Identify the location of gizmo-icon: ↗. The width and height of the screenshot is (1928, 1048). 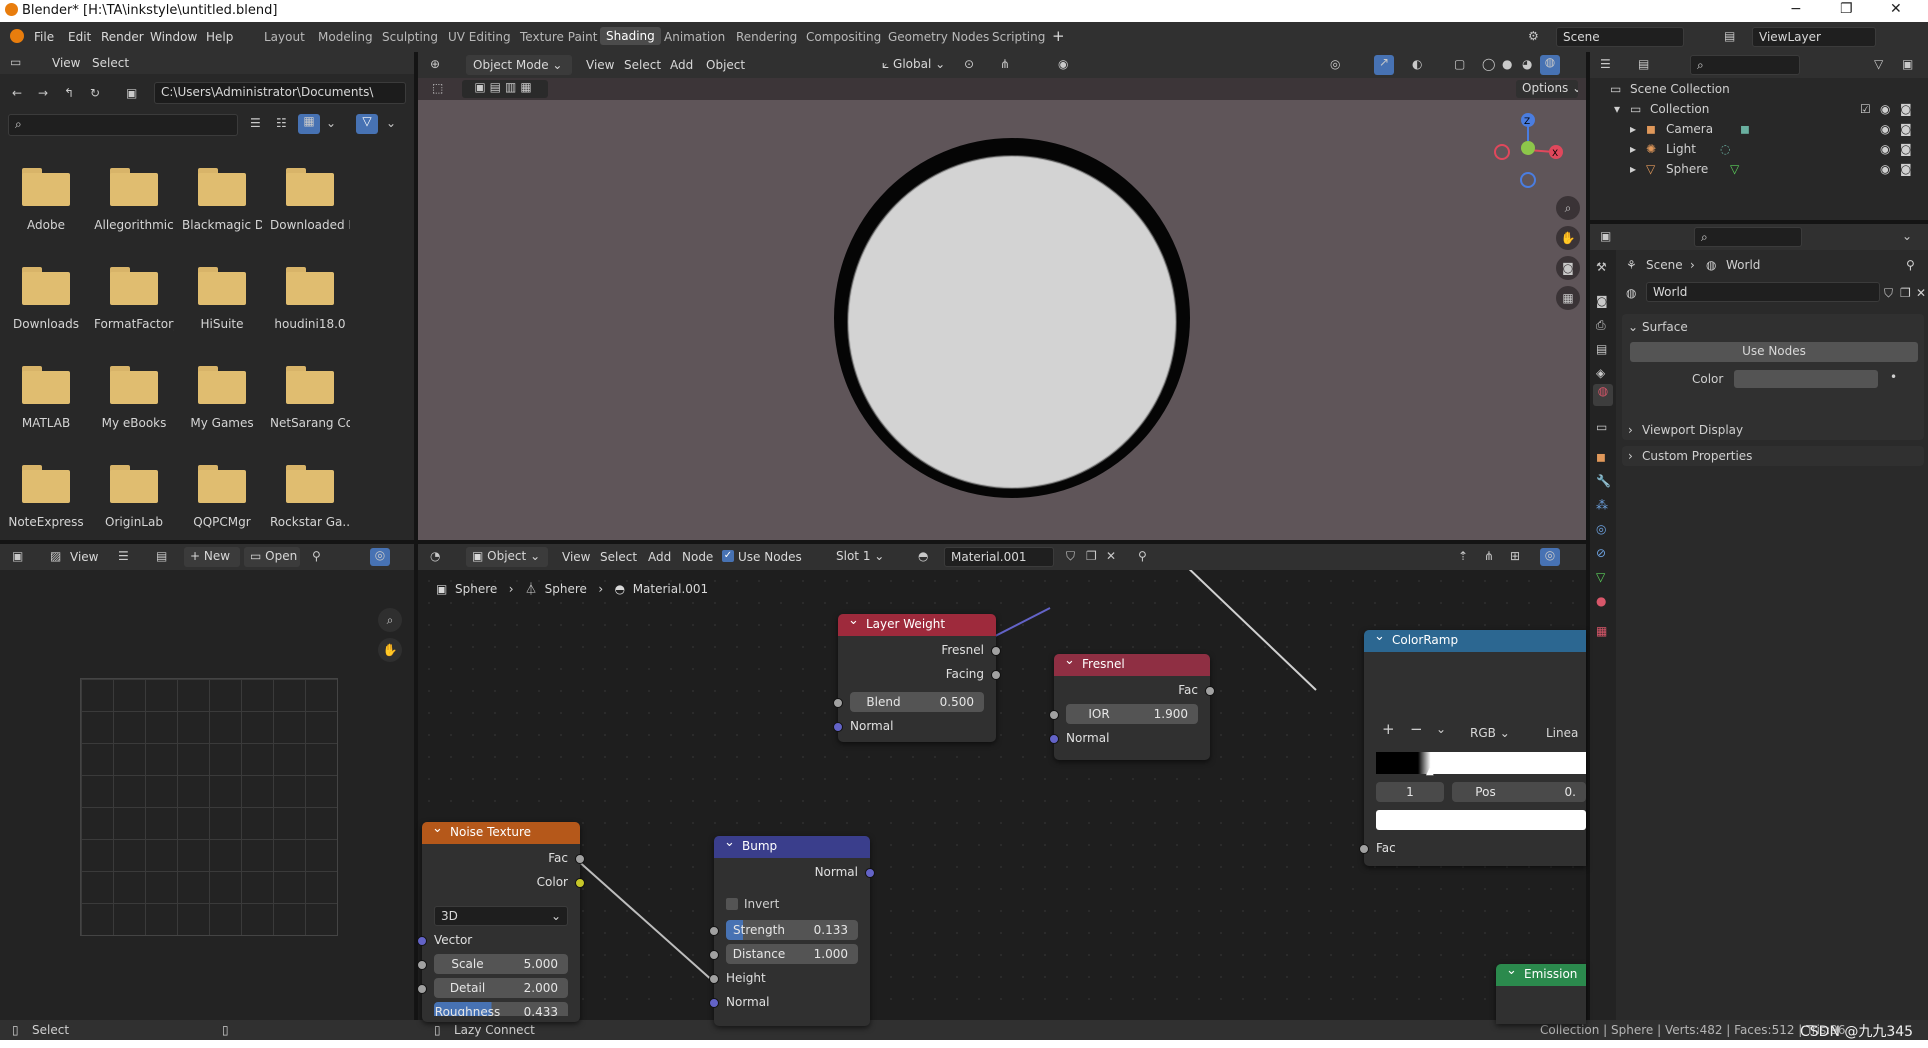
(1384, 65).